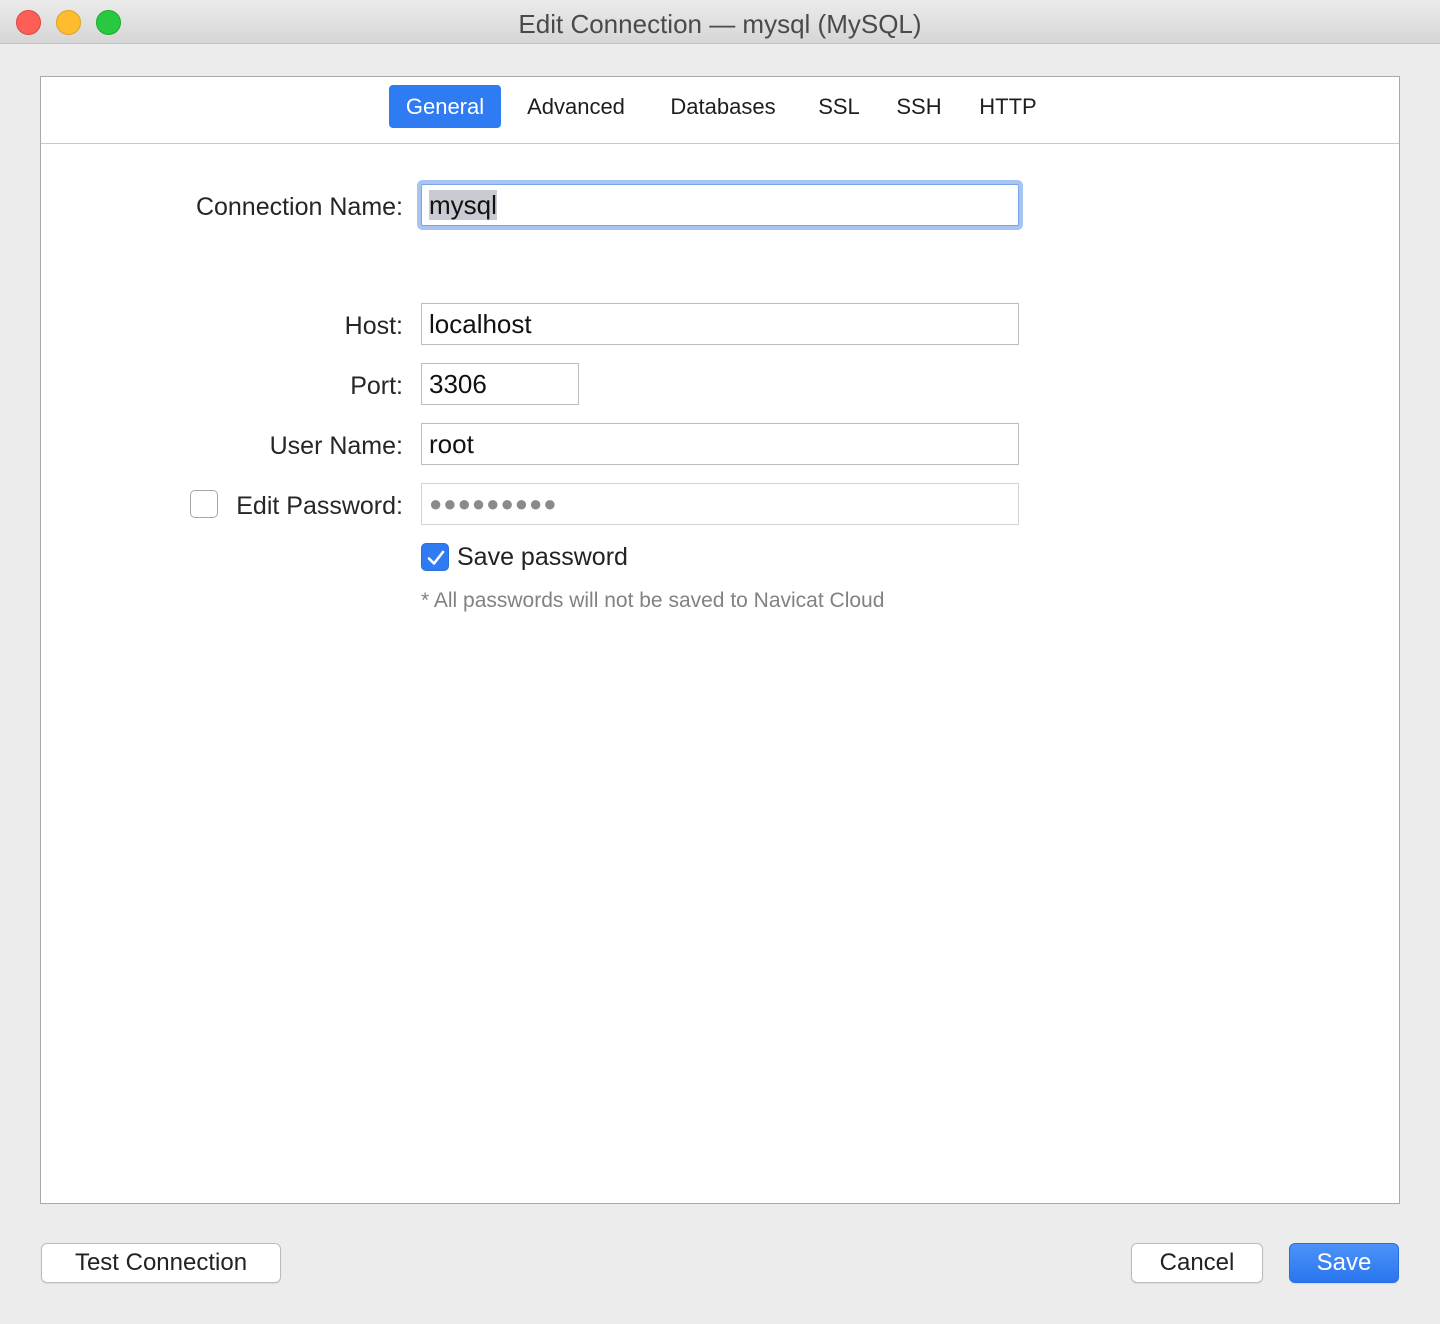 The width and height of the screenshot is (1440, 1324). I want to click on save-password-checkbox, so click(435, 557).